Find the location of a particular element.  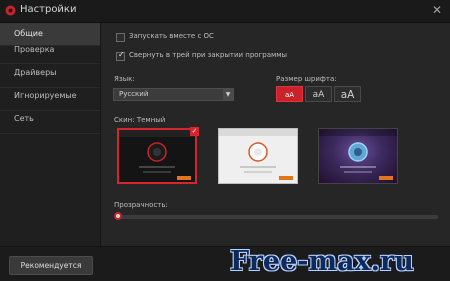

font-size-medium-button: aA is located at coordinates (318, 94).